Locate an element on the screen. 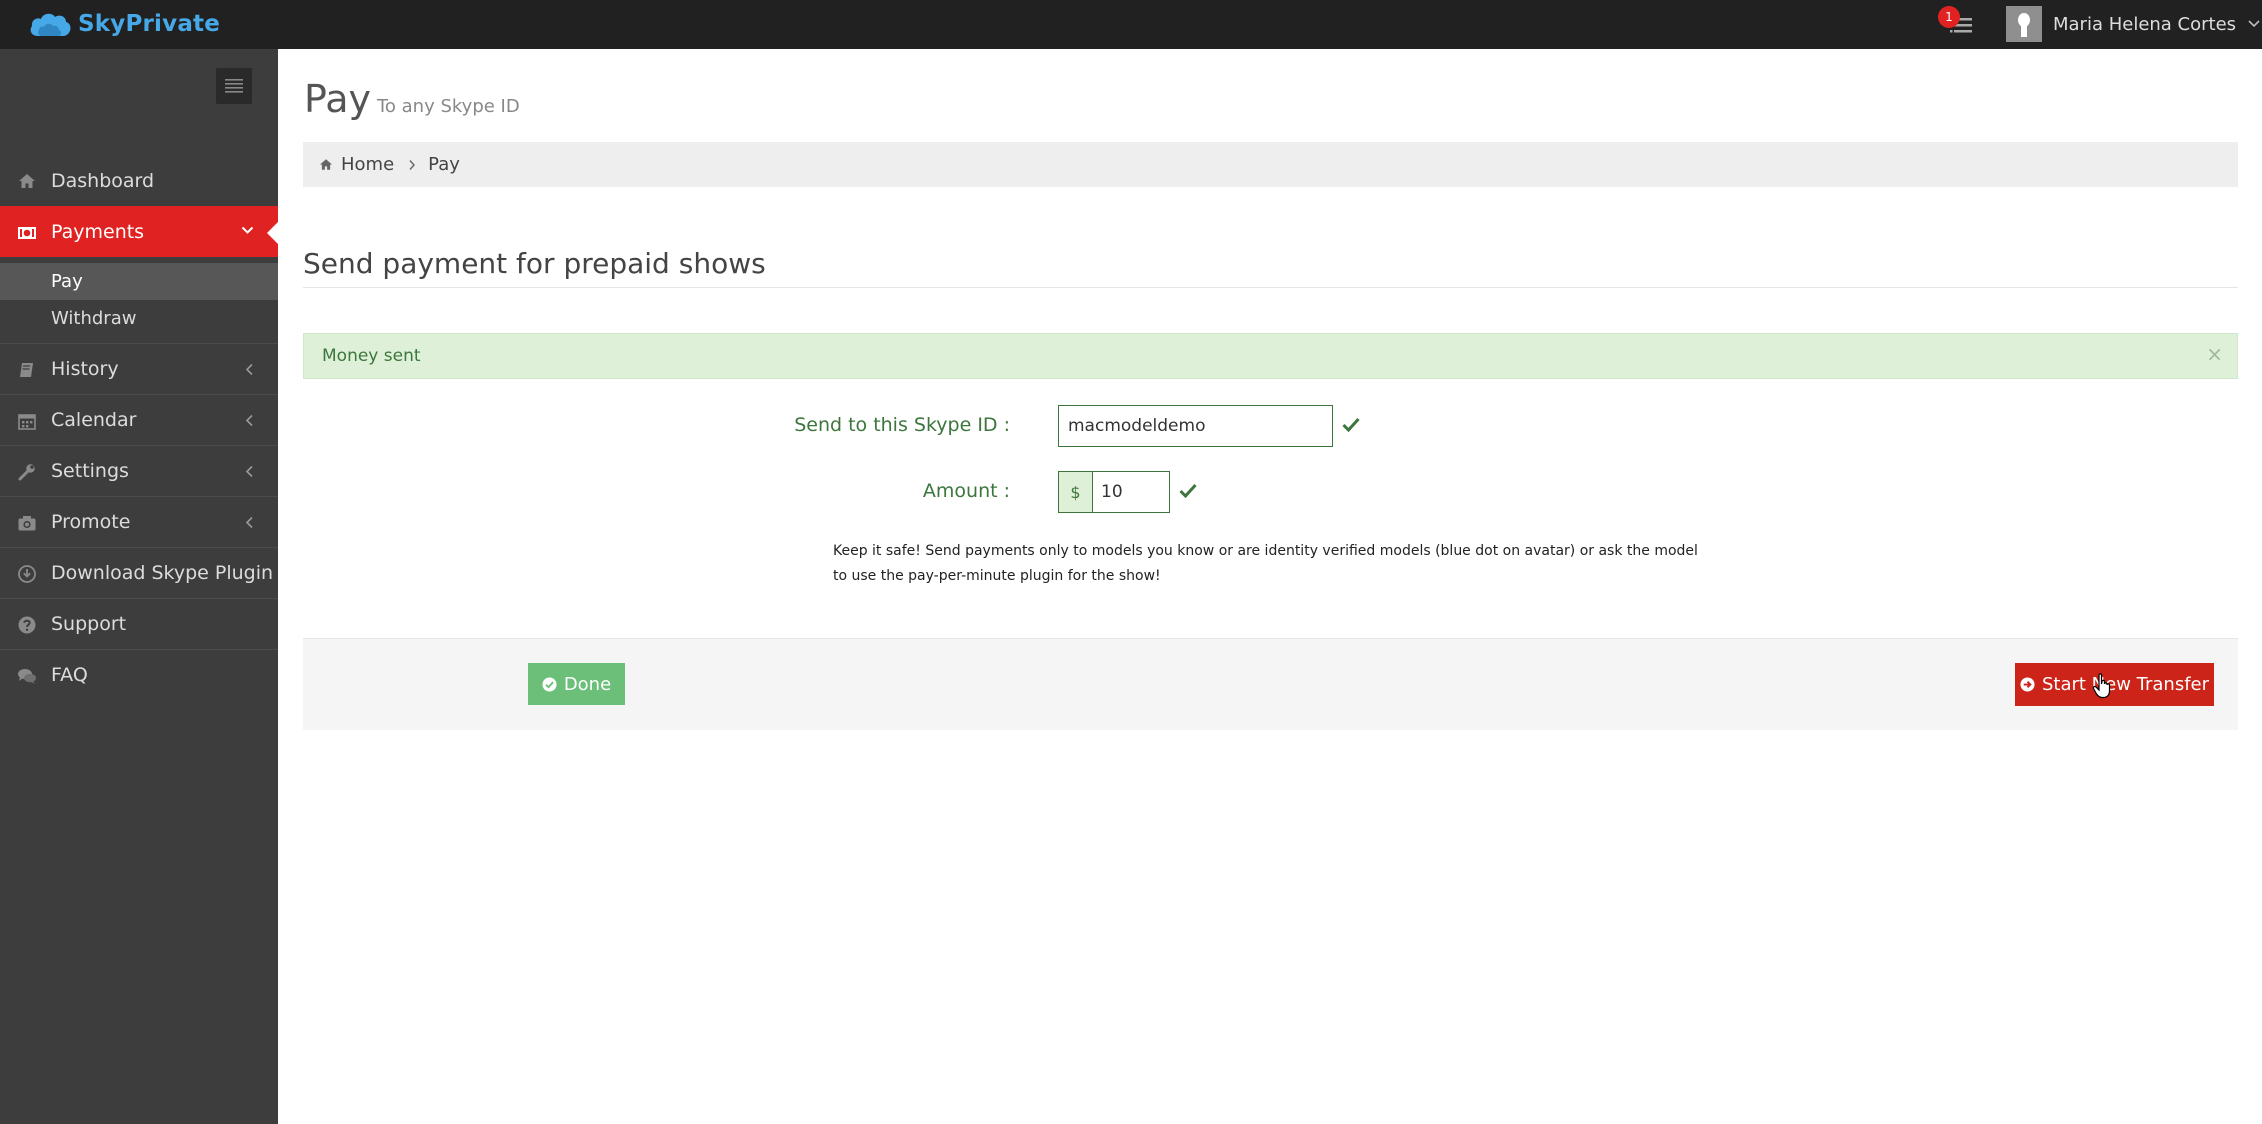 The width and height of the screenshot is (2262, 1124). user-name: Maria Helena Cortes is located at coordinates (2145, 24).